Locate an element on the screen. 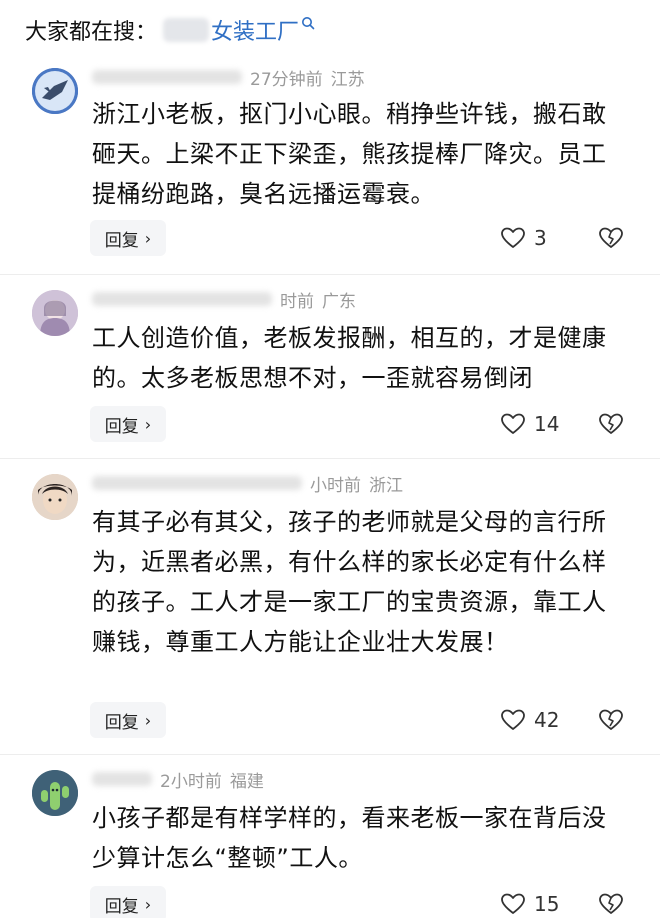  comment-meta: 27分钟前 江苏 is located at coordinates (228, 77).